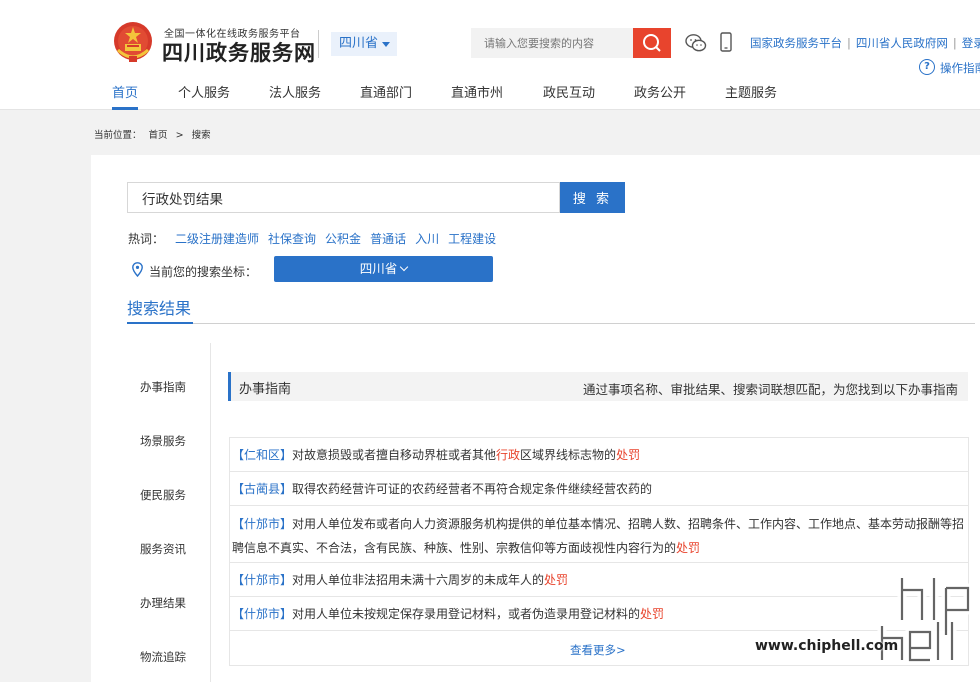  Describe the element at coordinates (292, 239) in the screenshot. I see `hot-word: 社保查询` at that location.